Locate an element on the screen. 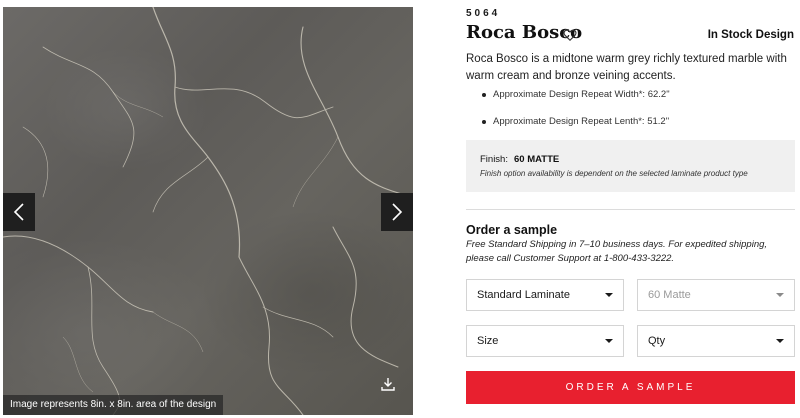  download-icon is located at coordinates (388, 384).